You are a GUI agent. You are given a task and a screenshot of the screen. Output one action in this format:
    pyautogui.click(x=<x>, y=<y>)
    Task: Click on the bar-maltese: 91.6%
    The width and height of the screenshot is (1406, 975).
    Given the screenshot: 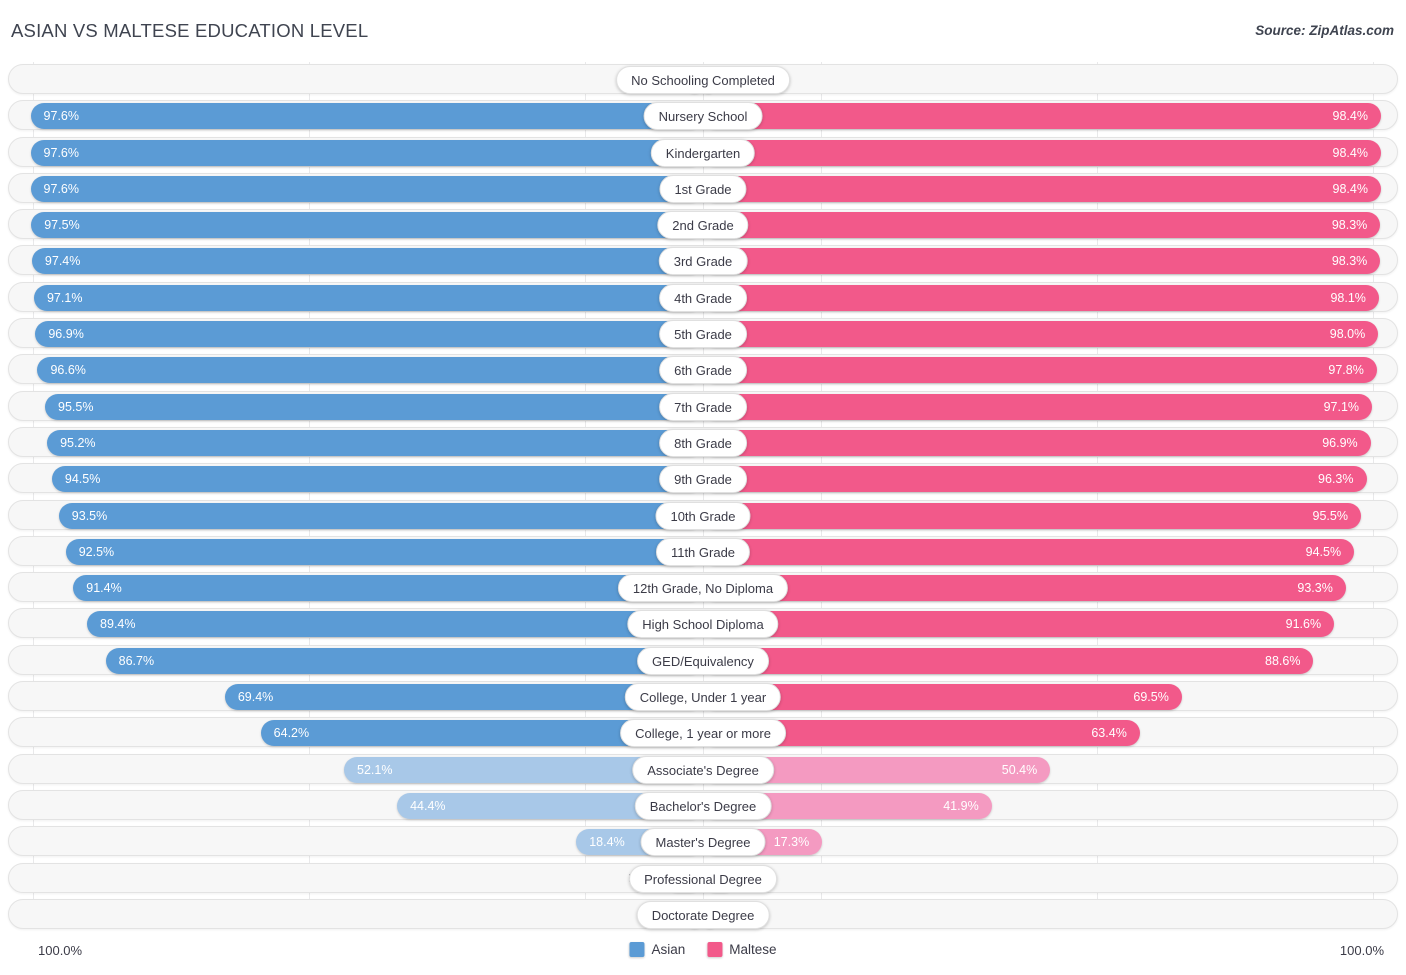 What is the action you would take?
    pyautogui.click(x=1019, y=624)
    